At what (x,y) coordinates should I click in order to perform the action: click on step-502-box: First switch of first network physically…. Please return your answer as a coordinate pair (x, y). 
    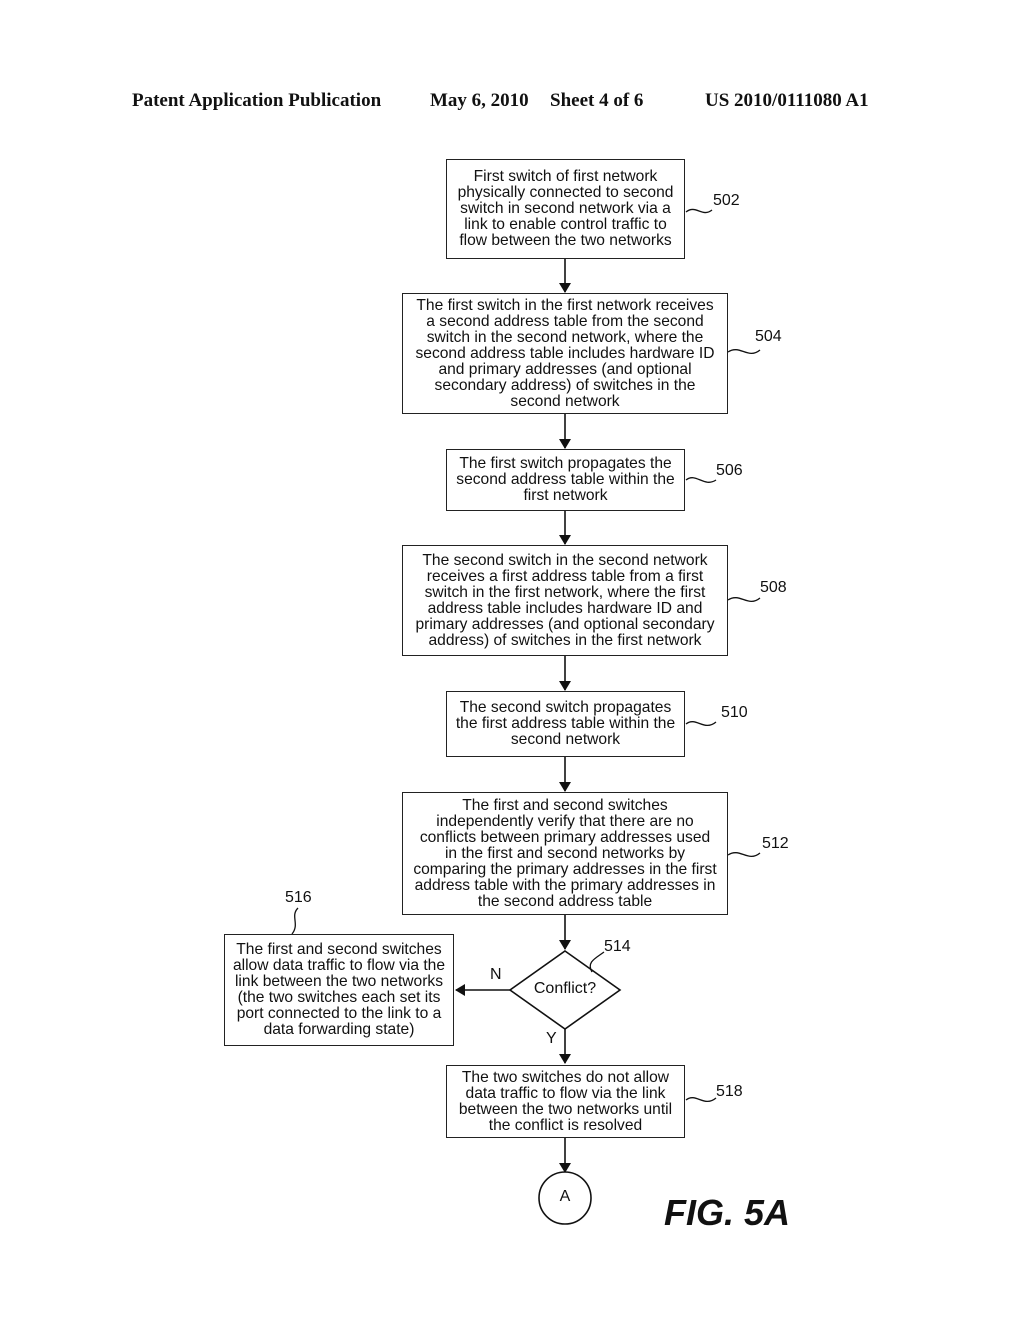
    Looking at the image, I should click on (565, 209).